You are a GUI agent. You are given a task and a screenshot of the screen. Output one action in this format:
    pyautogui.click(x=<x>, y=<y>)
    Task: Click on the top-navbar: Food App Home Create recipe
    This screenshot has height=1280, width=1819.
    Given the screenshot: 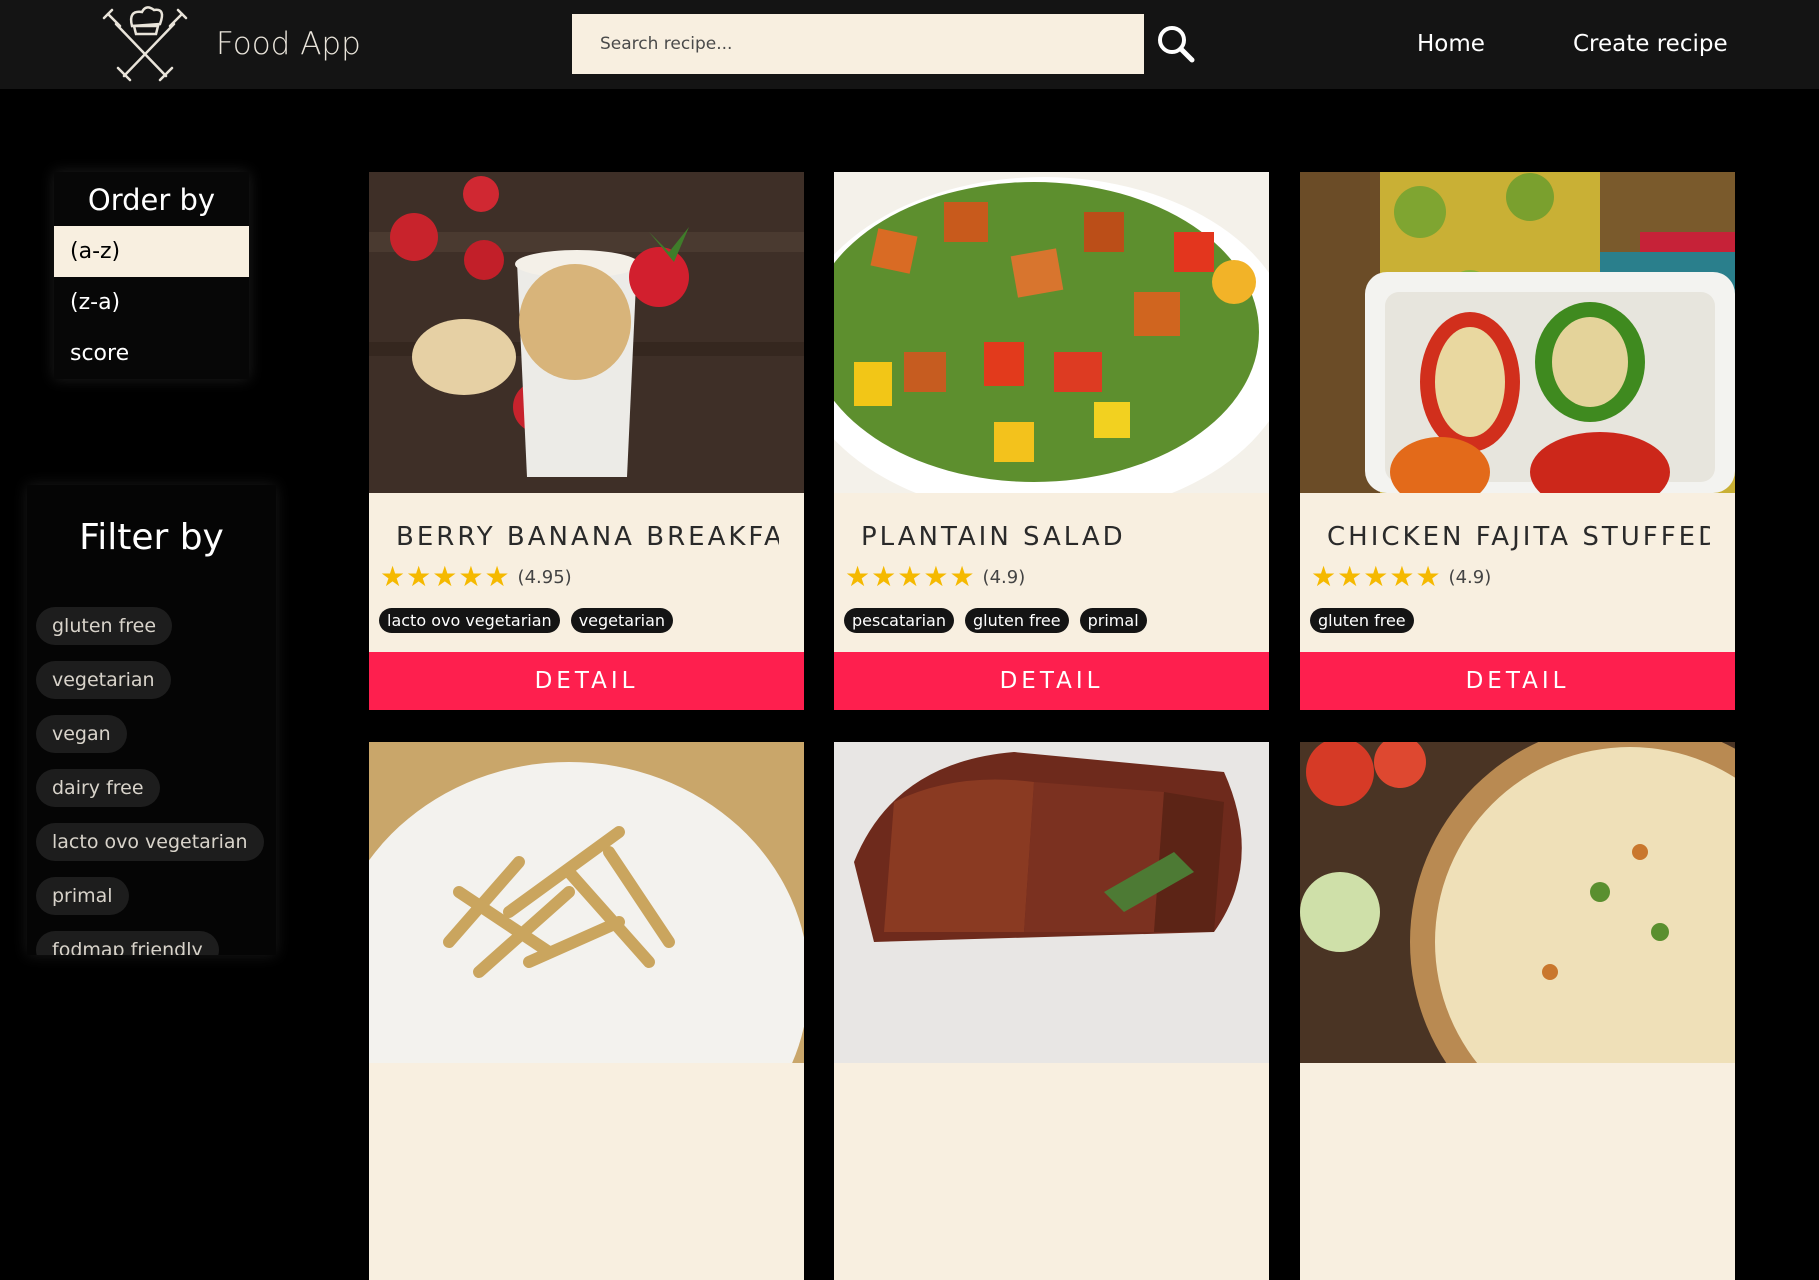 What is the action you would take?
    pyautogui.click(x=909, y=44)
    